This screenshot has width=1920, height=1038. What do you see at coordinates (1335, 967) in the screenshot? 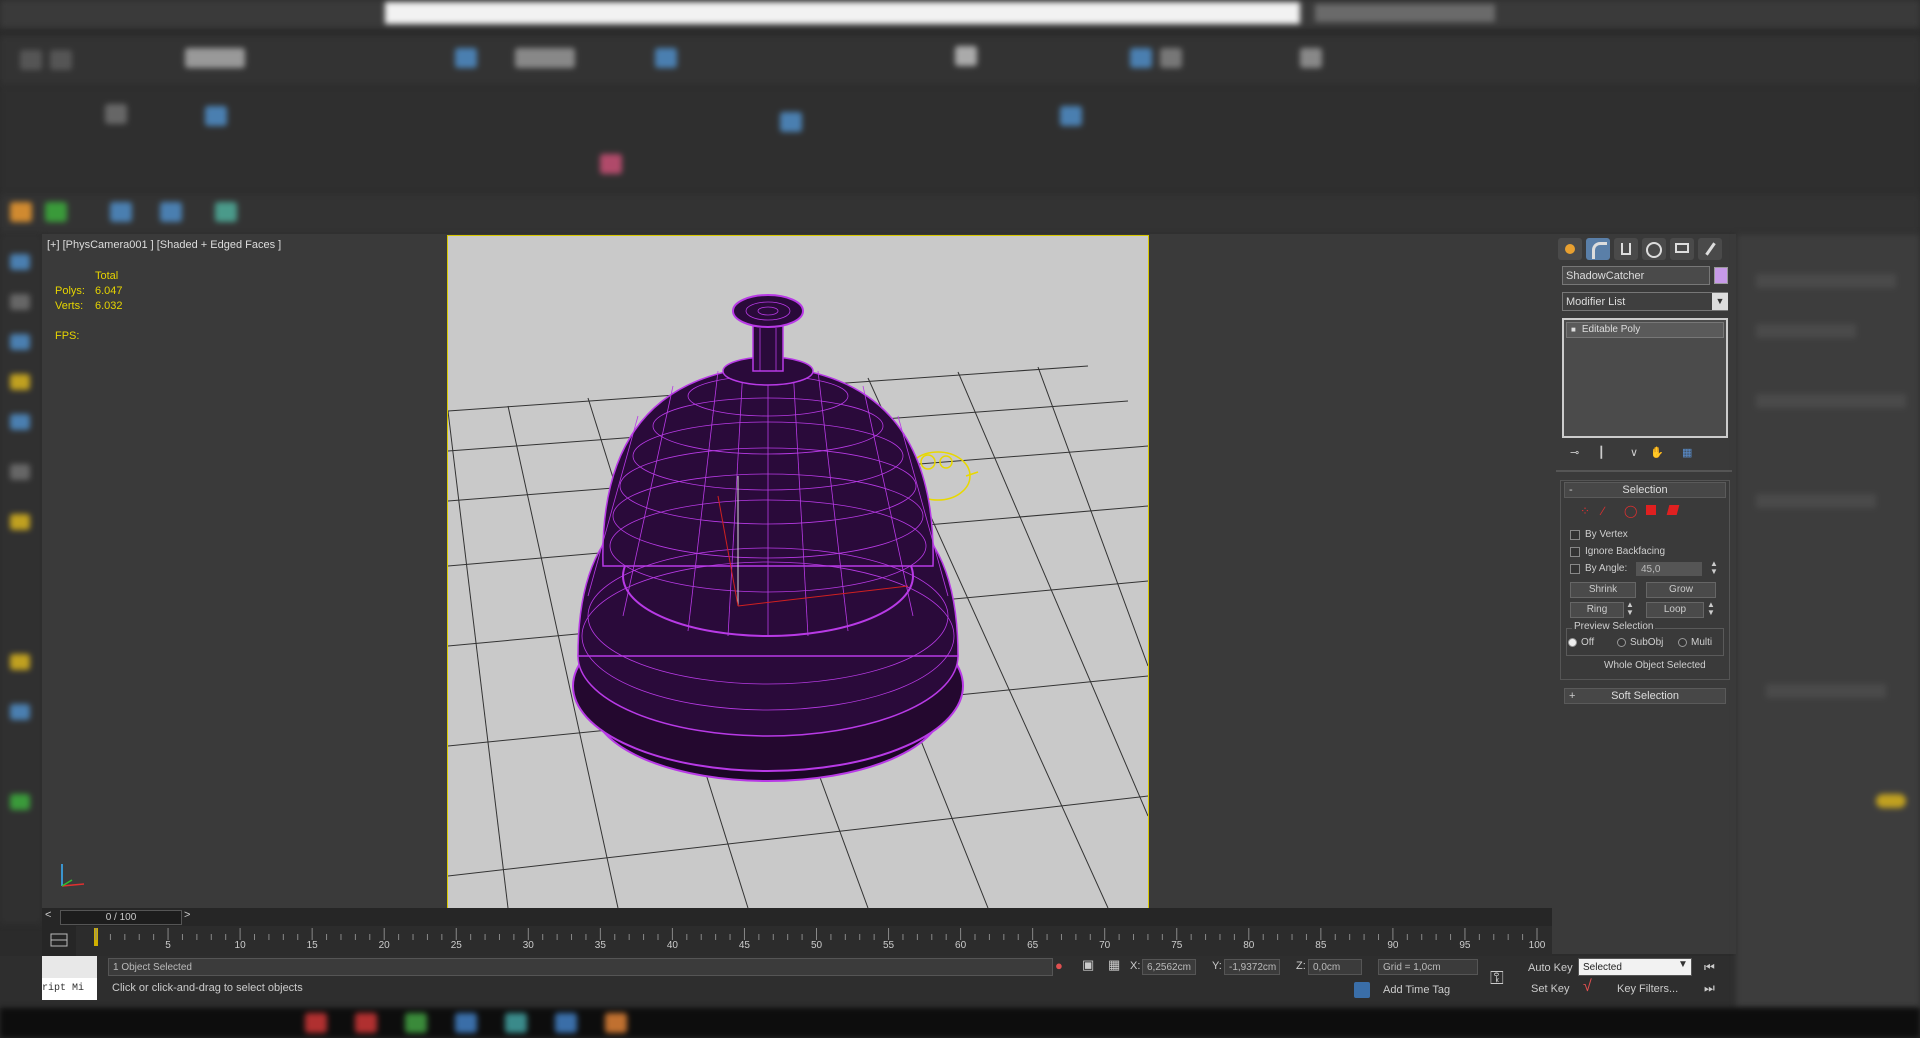
I see `z-coordinate-field: 0,0cm` at bounding box center [1335, 967].